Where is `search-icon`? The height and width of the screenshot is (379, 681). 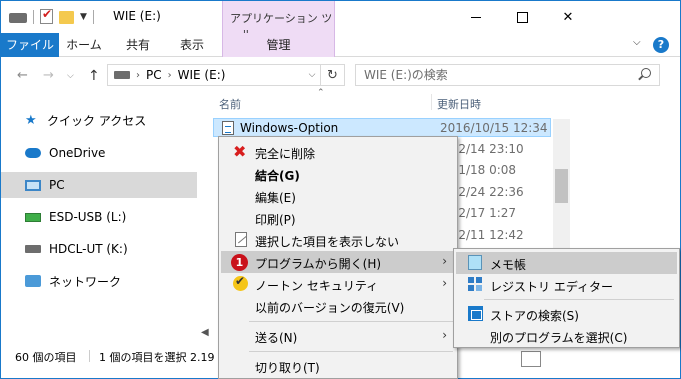
search-icon is located at coordinates (644, 74).